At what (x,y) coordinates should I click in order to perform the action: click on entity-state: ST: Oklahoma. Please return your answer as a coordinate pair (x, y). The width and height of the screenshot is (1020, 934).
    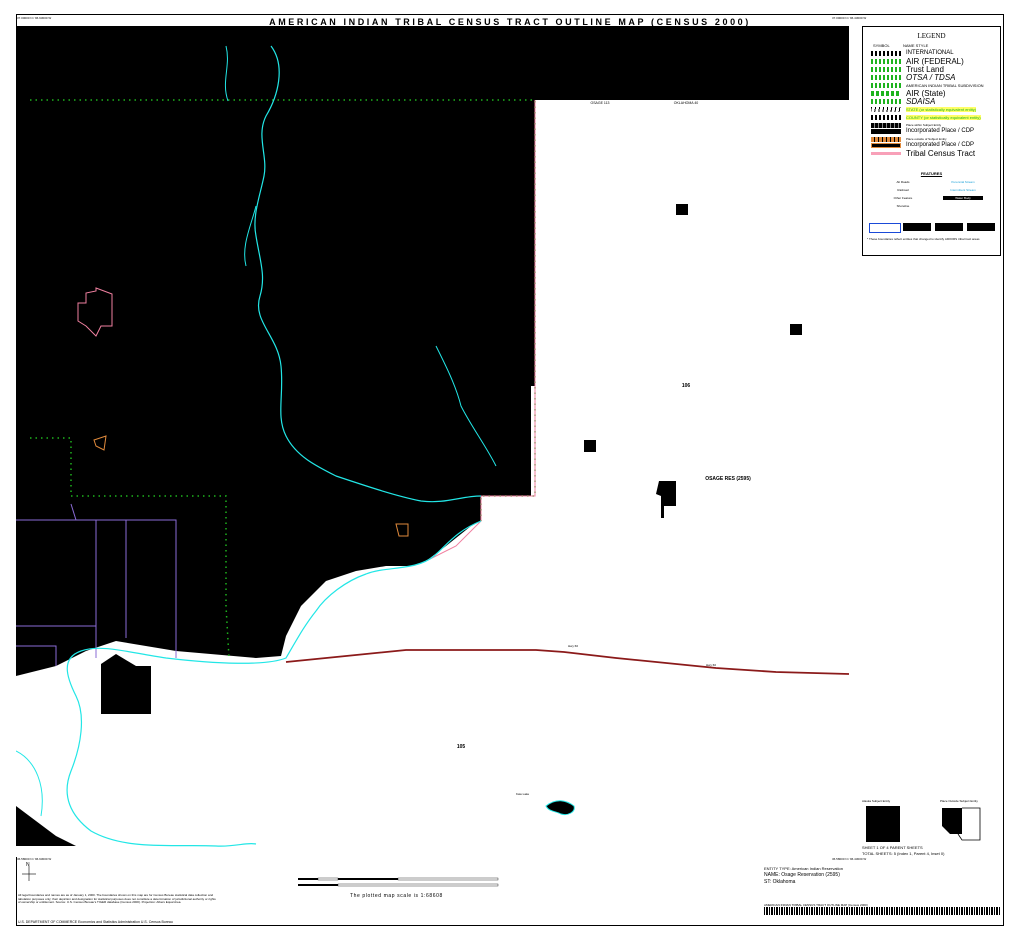
    Looking at the image, I should click on (780, 882).